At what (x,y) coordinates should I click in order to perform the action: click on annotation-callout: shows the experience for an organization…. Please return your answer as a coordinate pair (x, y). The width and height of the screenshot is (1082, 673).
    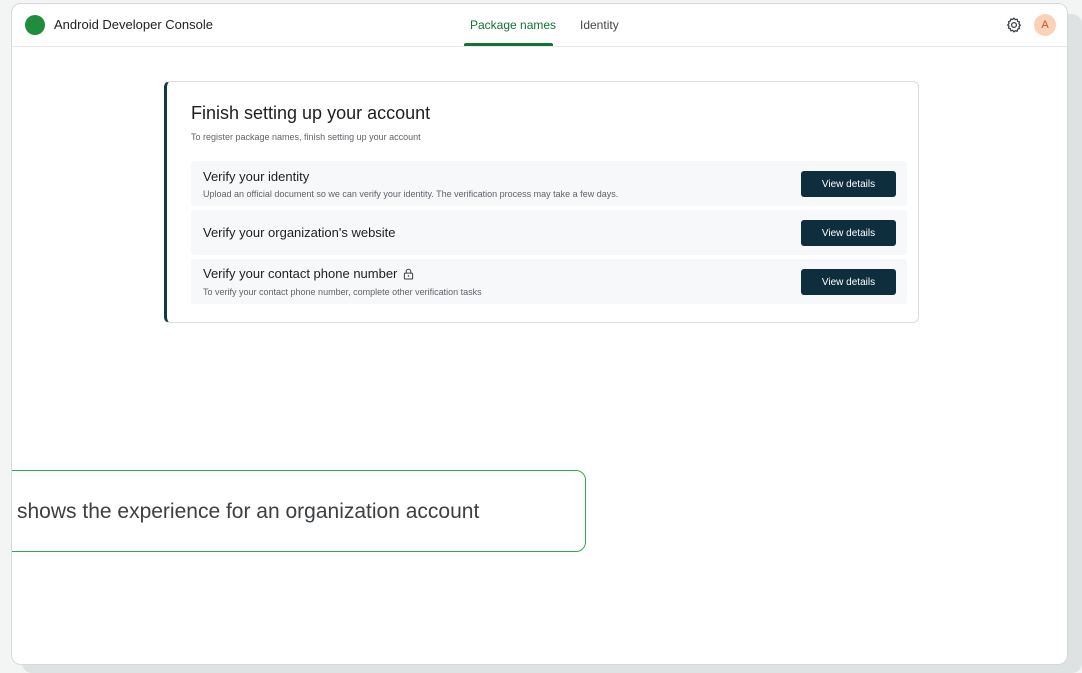
    Looking at the image, I should click on (299, 511).